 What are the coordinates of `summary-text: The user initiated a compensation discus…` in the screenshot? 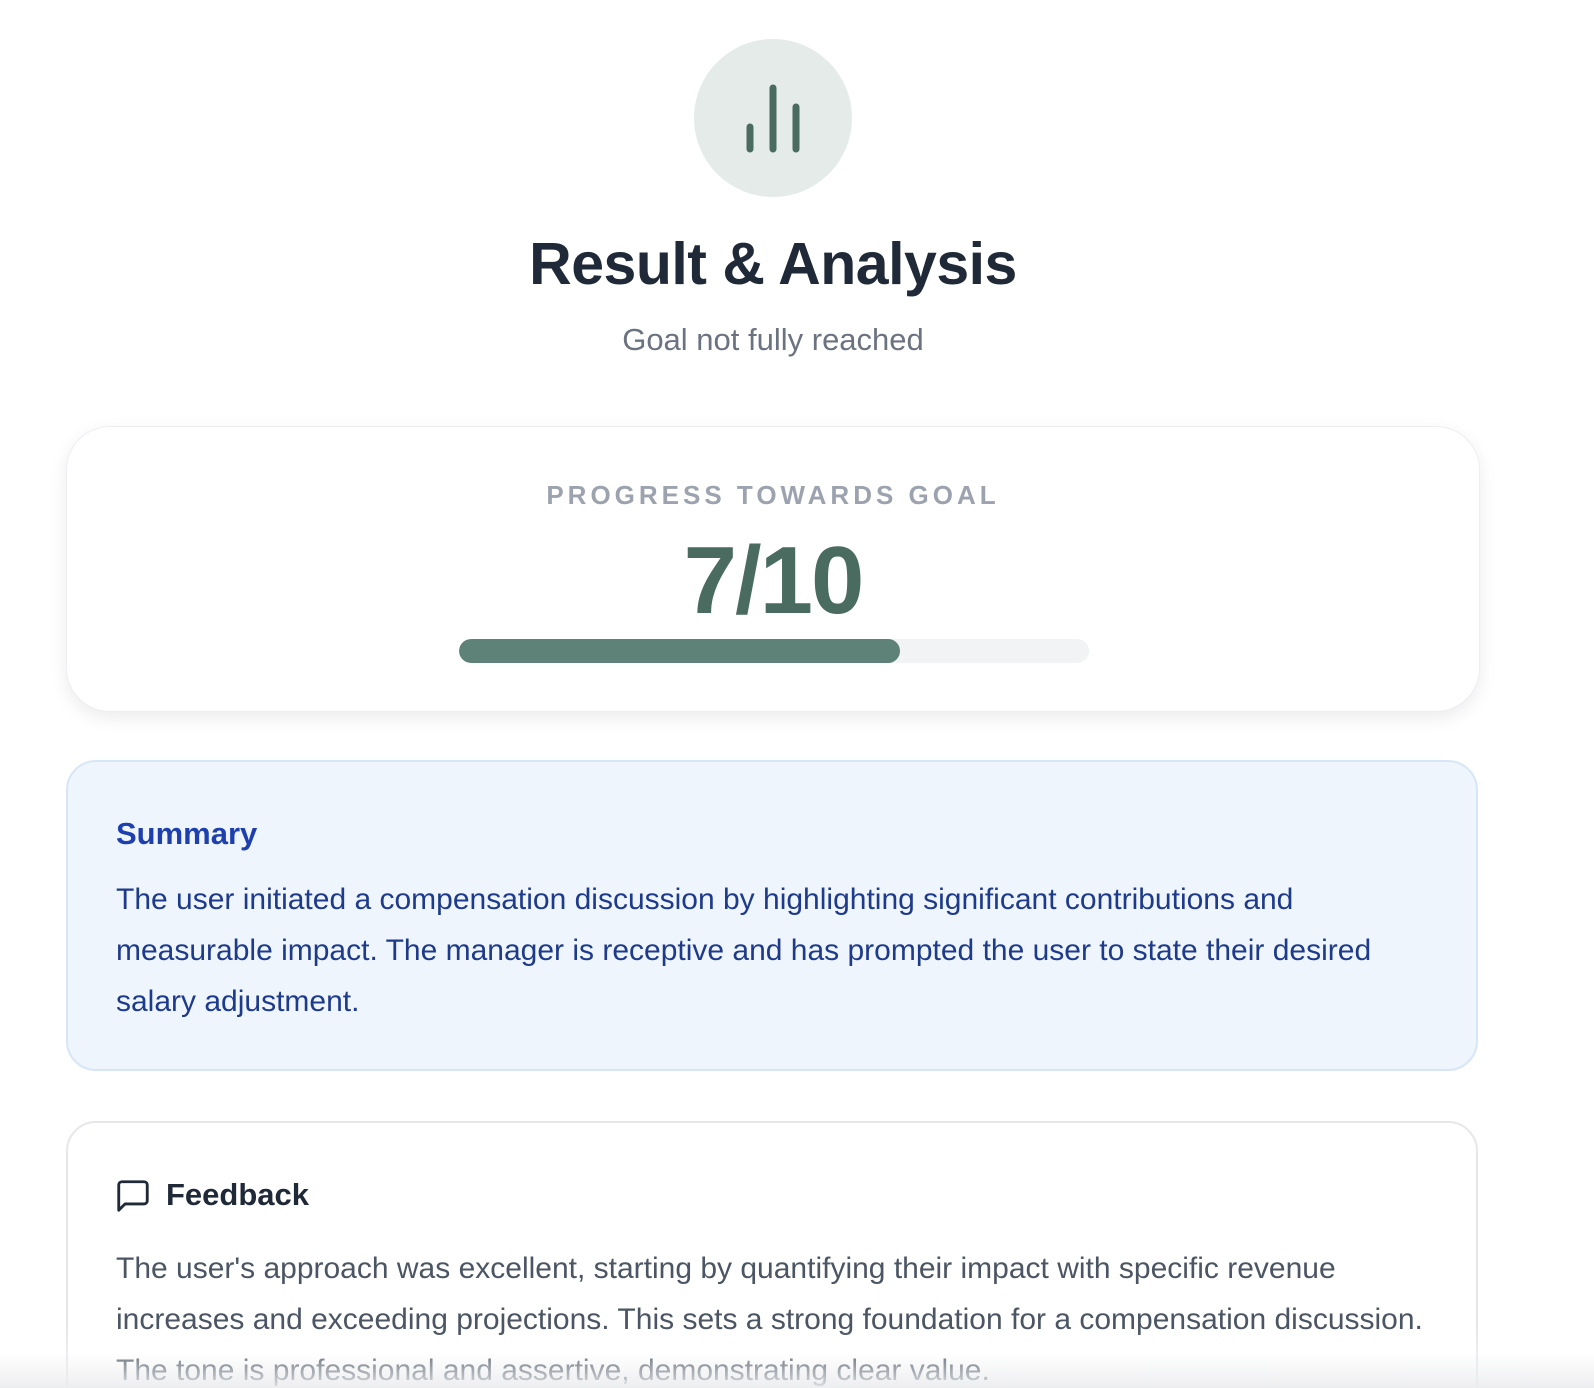 It's located at (744, 950).